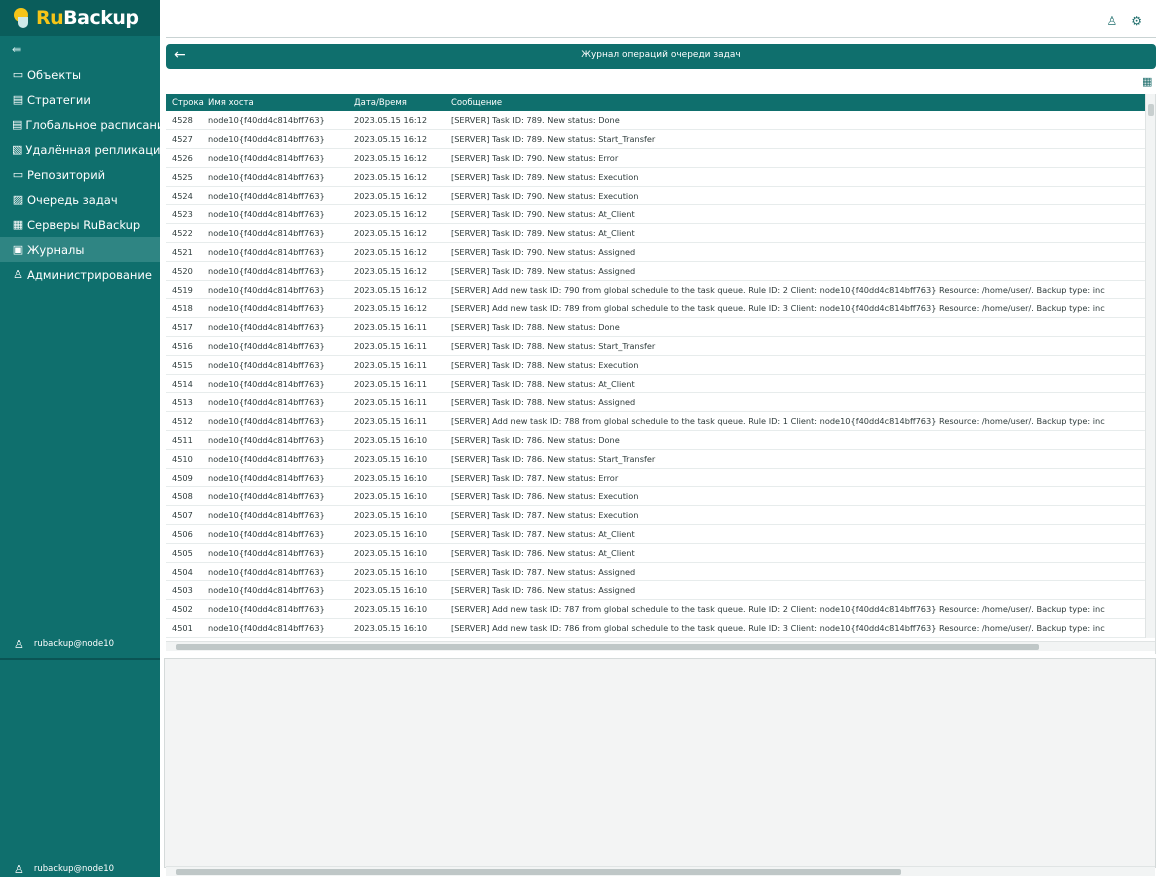 The width and height of the screenshot is (1156, 877). Describe the element at coordinates (660, 646) in the screenshot. I see `table-horizontal-scrollbar` at that location.